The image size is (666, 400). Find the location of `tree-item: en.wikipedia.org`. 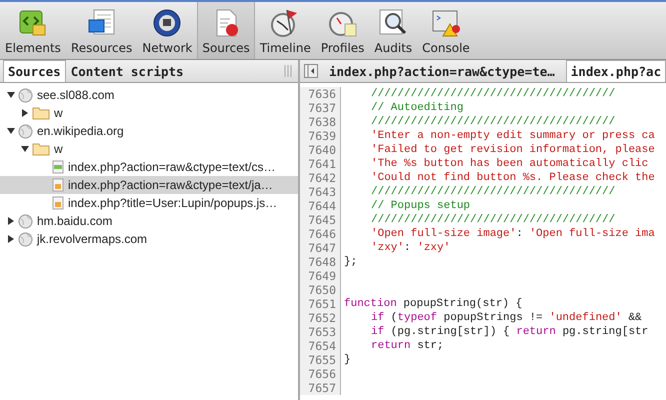

tree-item: en.wikipedia.org is located at coordinates (149, 131).